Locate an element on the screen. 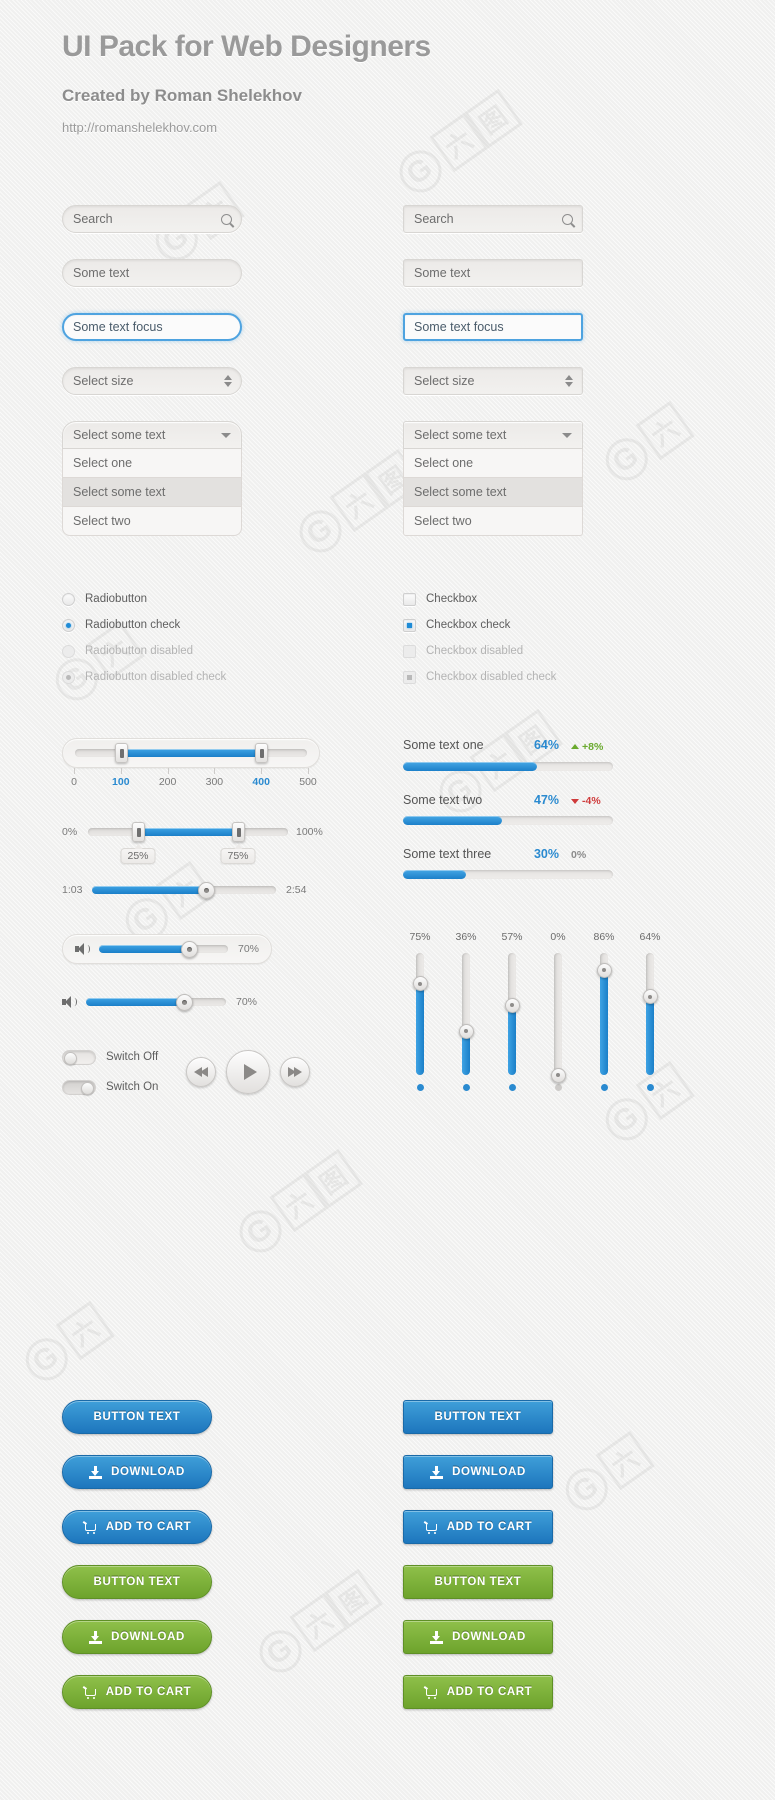 This screenshot has height=1800, width=775. vertical-slider: 0% is located at coordinates (558, 1011).